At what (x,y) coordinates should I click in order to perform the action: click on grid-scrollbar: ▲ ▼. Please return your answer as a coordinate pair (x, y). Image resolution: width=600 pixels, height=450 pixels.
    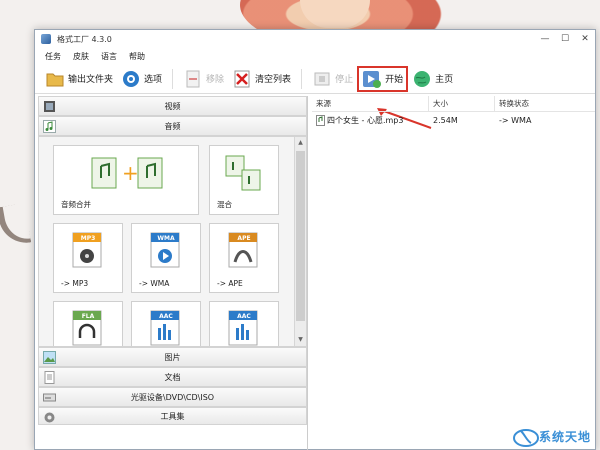
    Looking at the image, I should click on (300, 241).